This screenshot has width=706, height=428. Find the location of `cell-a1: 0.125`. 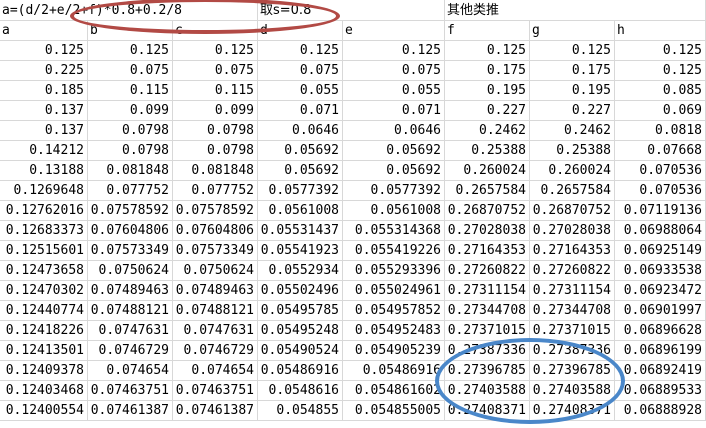

cell-a1: 0.125 is located at coordinates (44, 51).